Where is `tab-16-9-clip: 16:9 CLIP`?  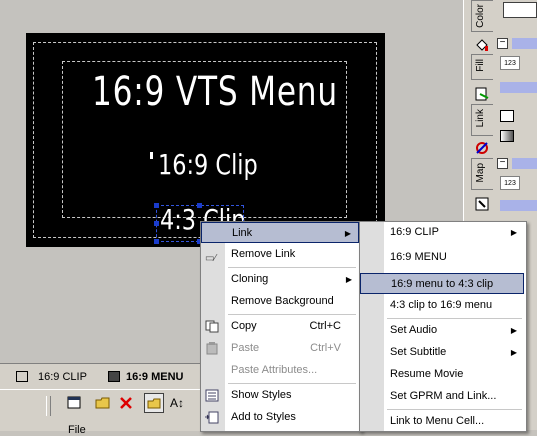 tab-16-9-clip: 16:9 CLIP is located at coordinates (62, 377).